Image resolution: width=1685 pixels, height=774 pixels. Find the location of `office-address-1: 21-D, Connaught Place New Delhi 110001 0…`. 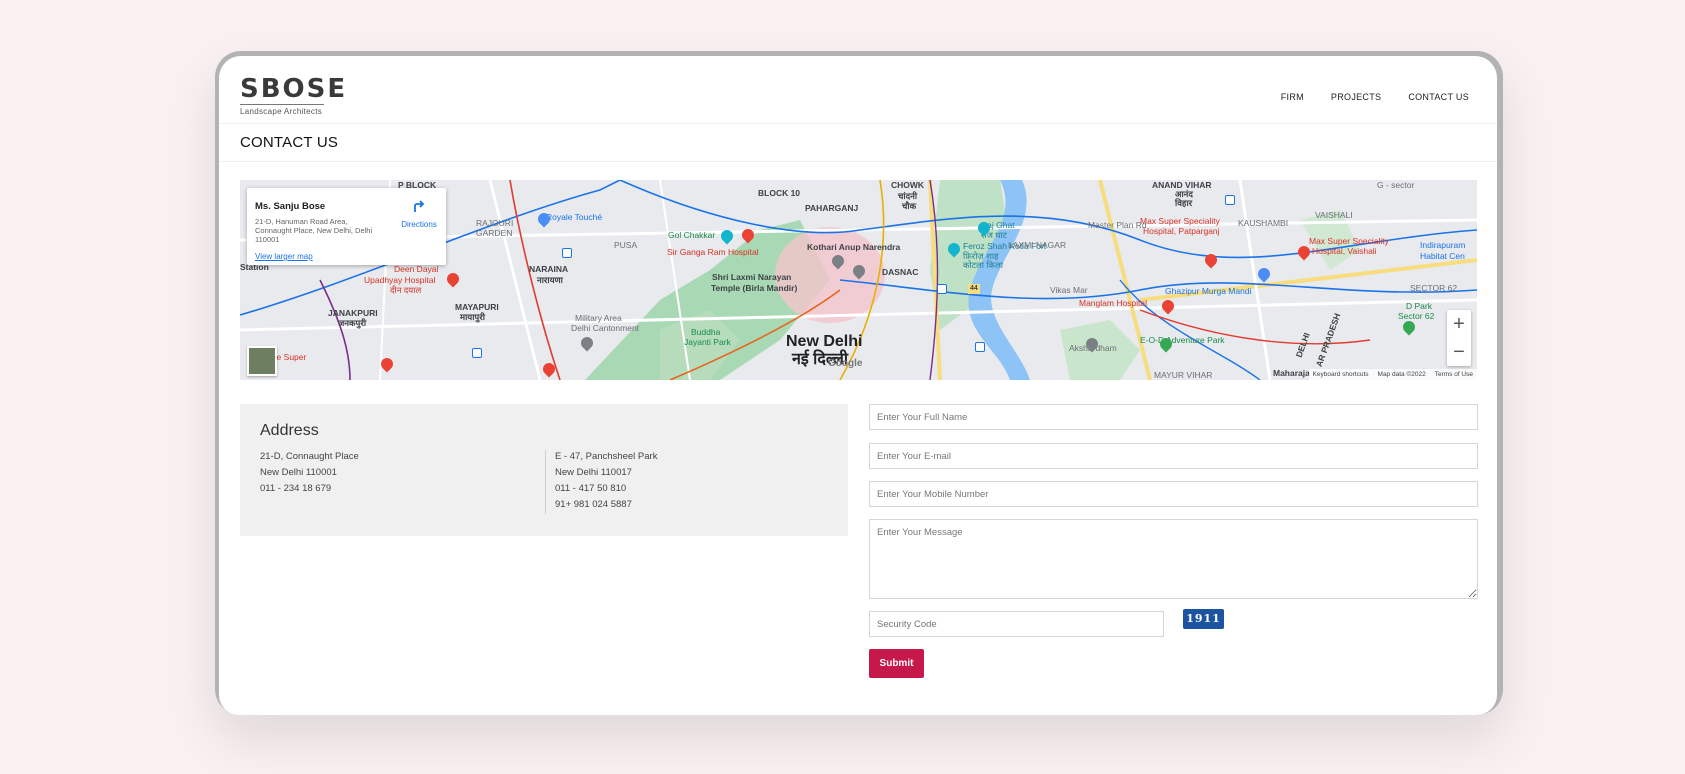

office-address-1: 21-D, Connaught Place New Delhi 110001 0… is located at coordinates (309, 473).